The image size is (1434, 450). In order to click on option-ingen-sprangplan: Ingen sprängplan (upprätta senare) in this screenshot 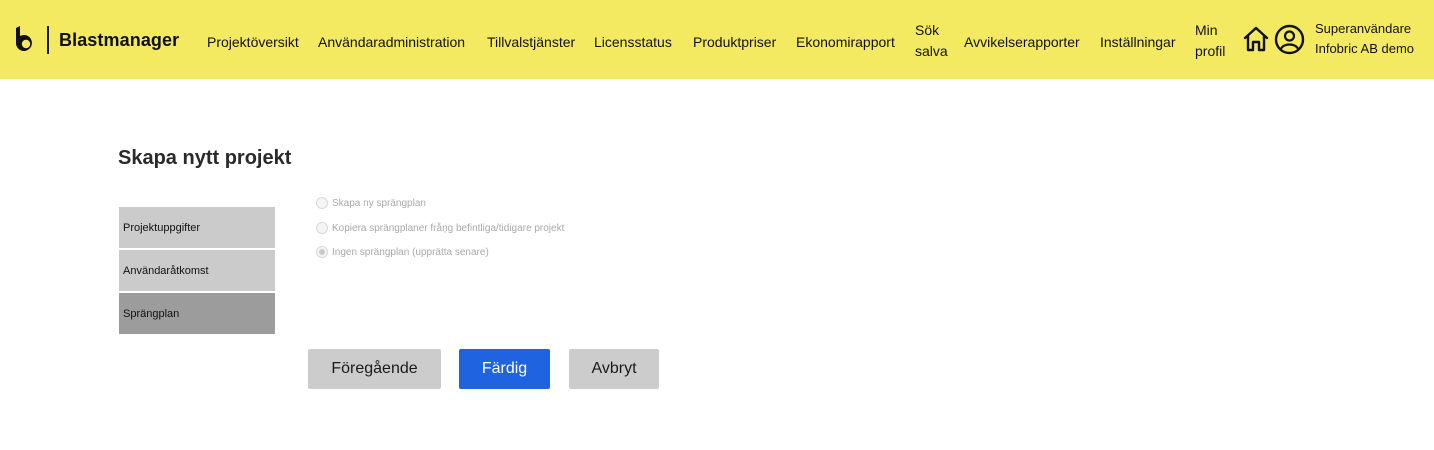, I will do `click(402, 252)`.